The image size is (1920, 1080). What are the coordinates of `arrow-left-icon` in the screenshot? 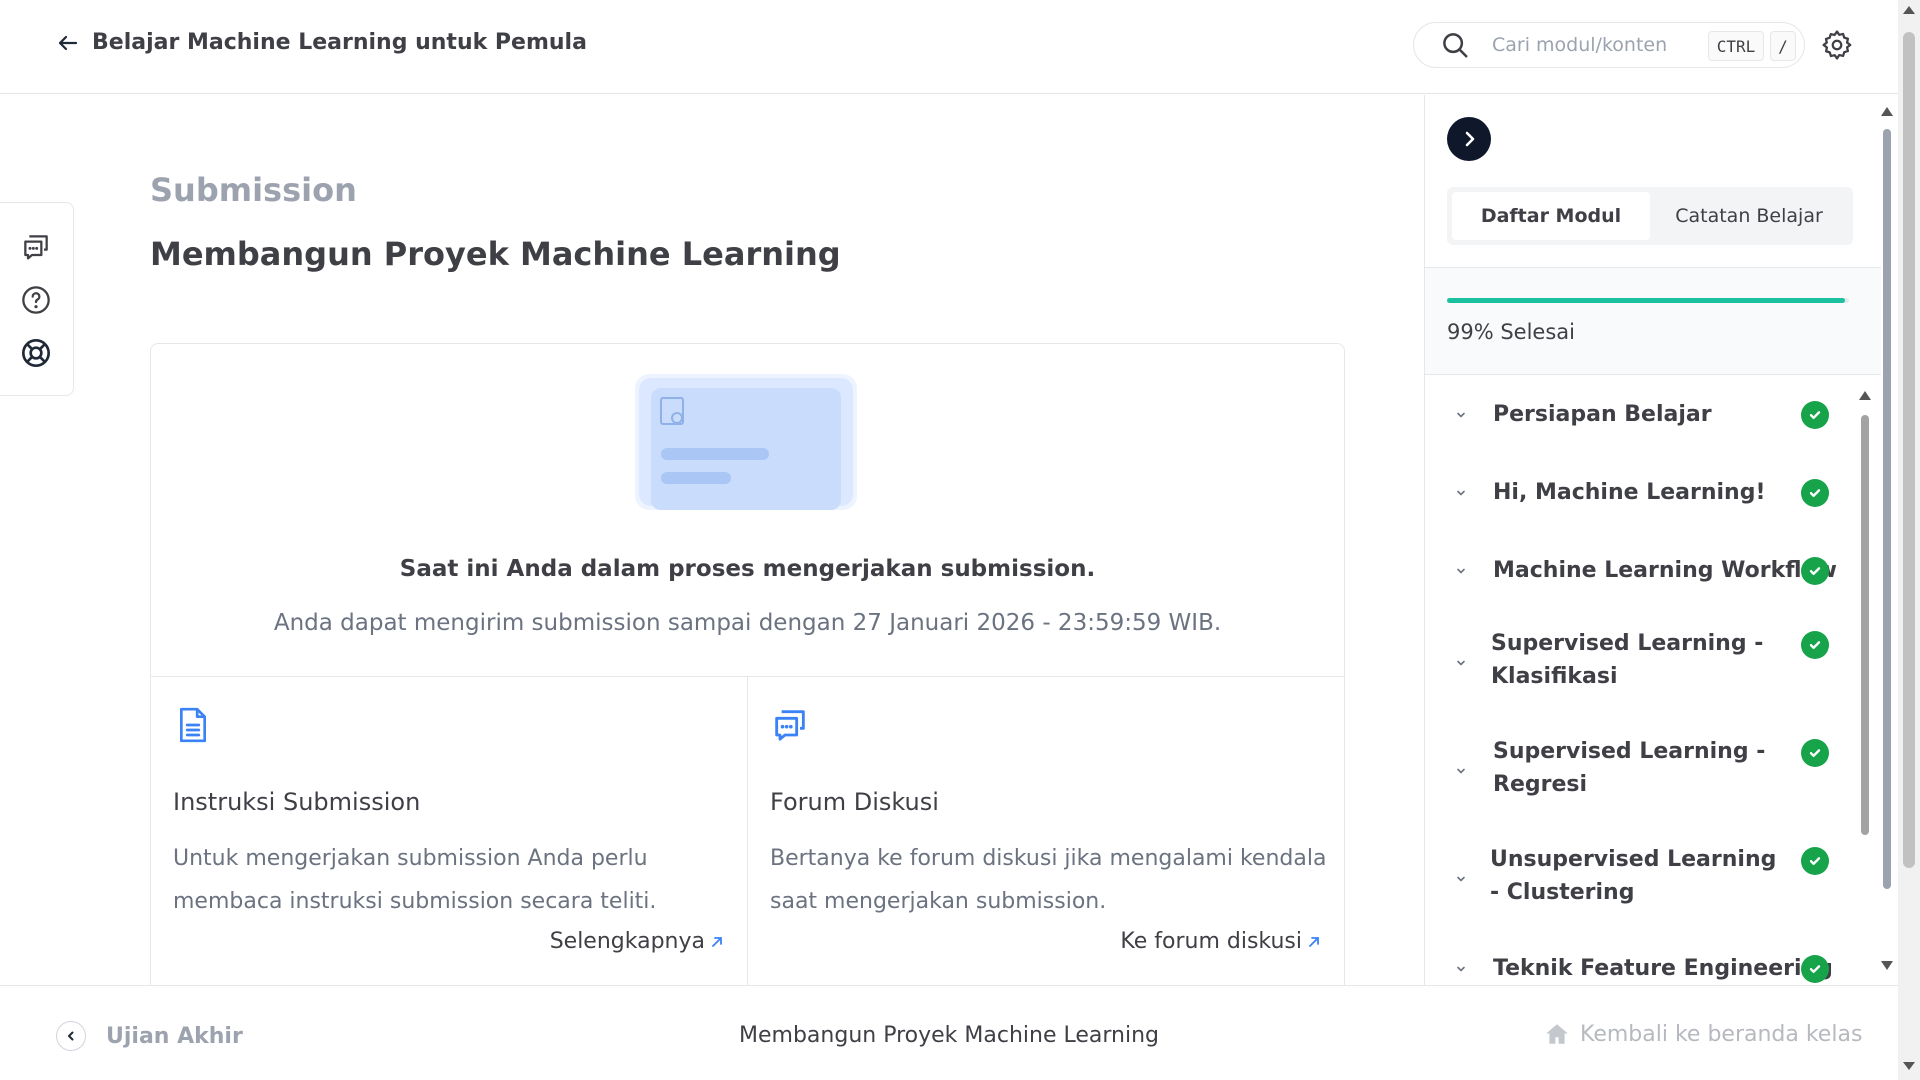 It's located at (68, 42).